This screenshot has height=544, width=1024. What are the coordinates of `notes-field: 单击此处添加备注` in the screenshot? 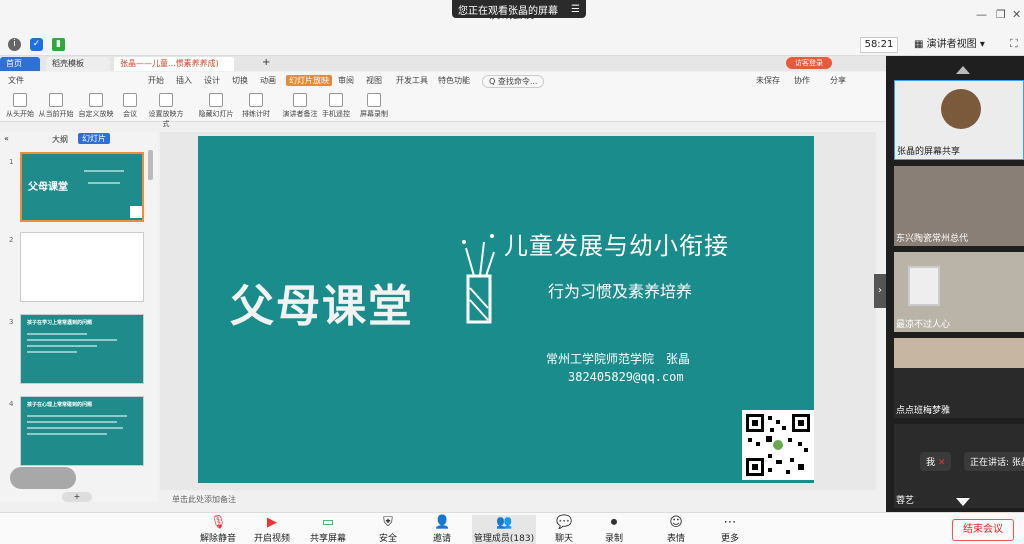 It's located at (518, 501).